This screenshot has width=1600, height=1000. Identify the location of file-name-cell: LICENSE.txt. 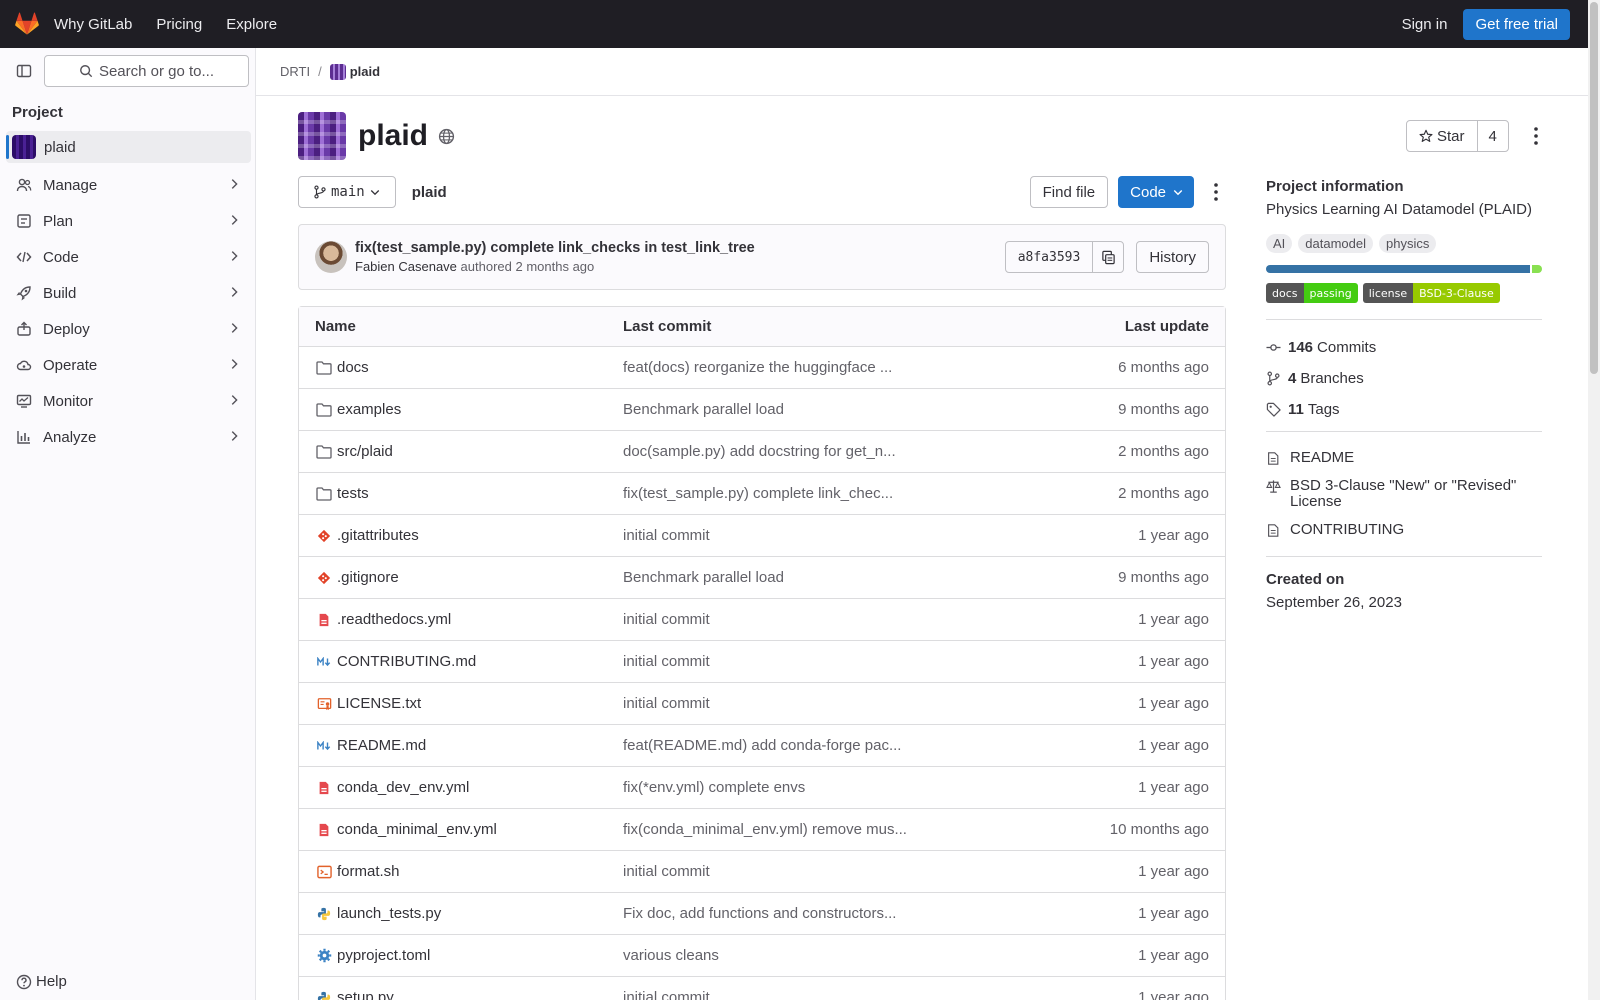
(469, 703).